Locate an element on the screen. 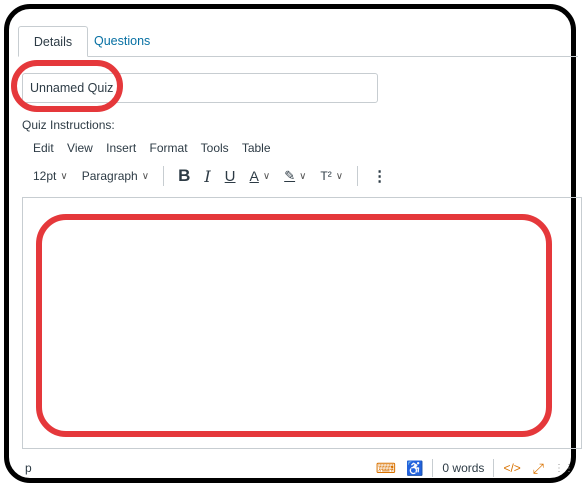  text-color-icon: A is located at coordinates (254, 176).